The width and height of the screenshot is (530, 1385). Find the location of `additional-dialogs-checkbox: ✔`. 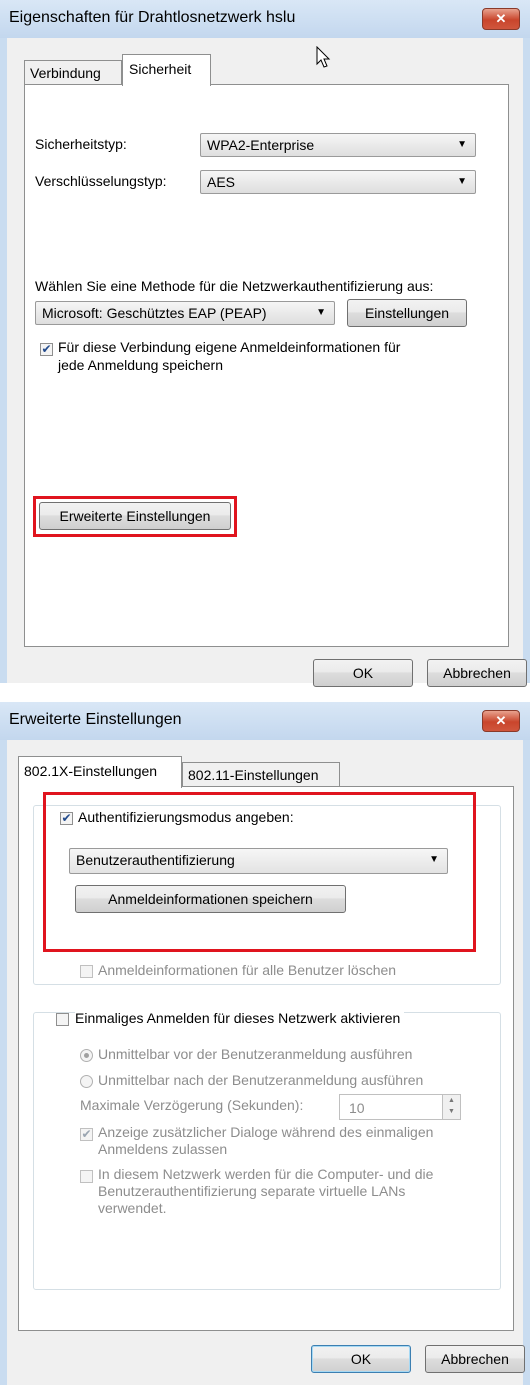

additional-dialogs-checkbox: ✔ is located at coordinates (86, 1134).